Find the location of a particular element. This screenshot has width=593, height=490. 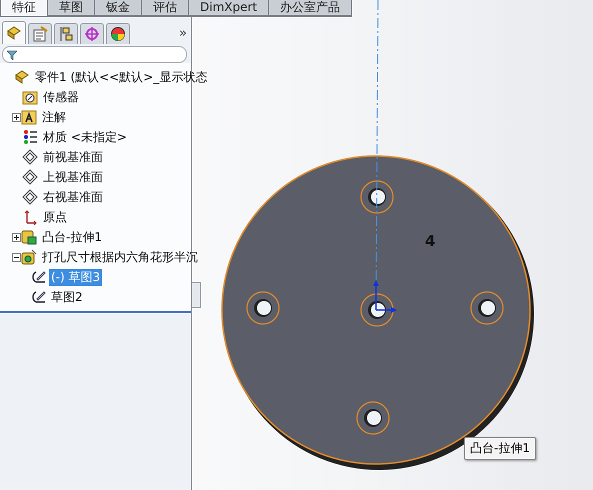

color-ball-icon is located at coordinates (118, 34).